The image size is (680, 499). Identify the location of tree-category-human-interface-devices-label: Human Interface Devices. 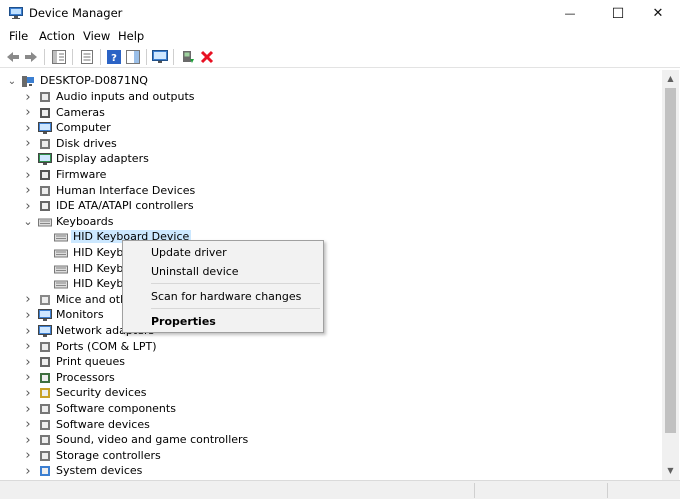
(126, 190).